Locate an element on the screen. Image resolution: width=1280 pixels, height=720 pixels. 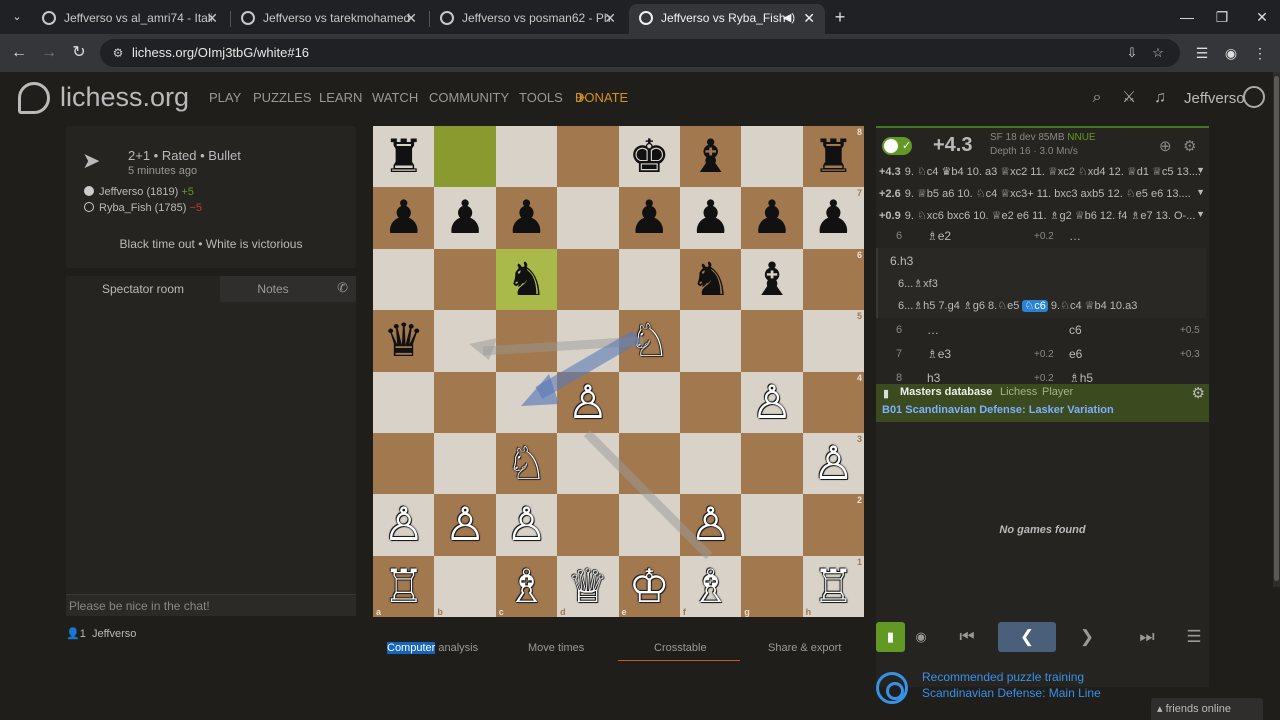
square-e3 is located at coordinates (649, 463).